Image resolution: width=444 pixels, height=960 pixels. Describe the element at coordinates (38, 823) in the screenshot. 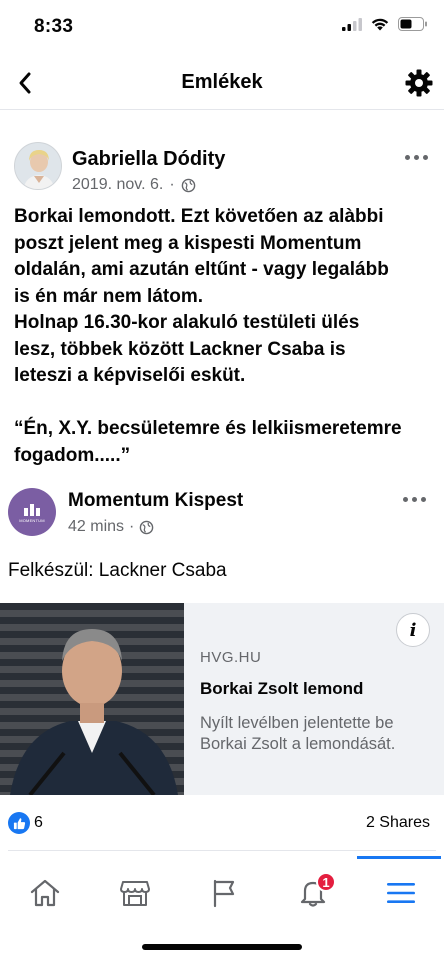

I see `like-count: 6` at that location.